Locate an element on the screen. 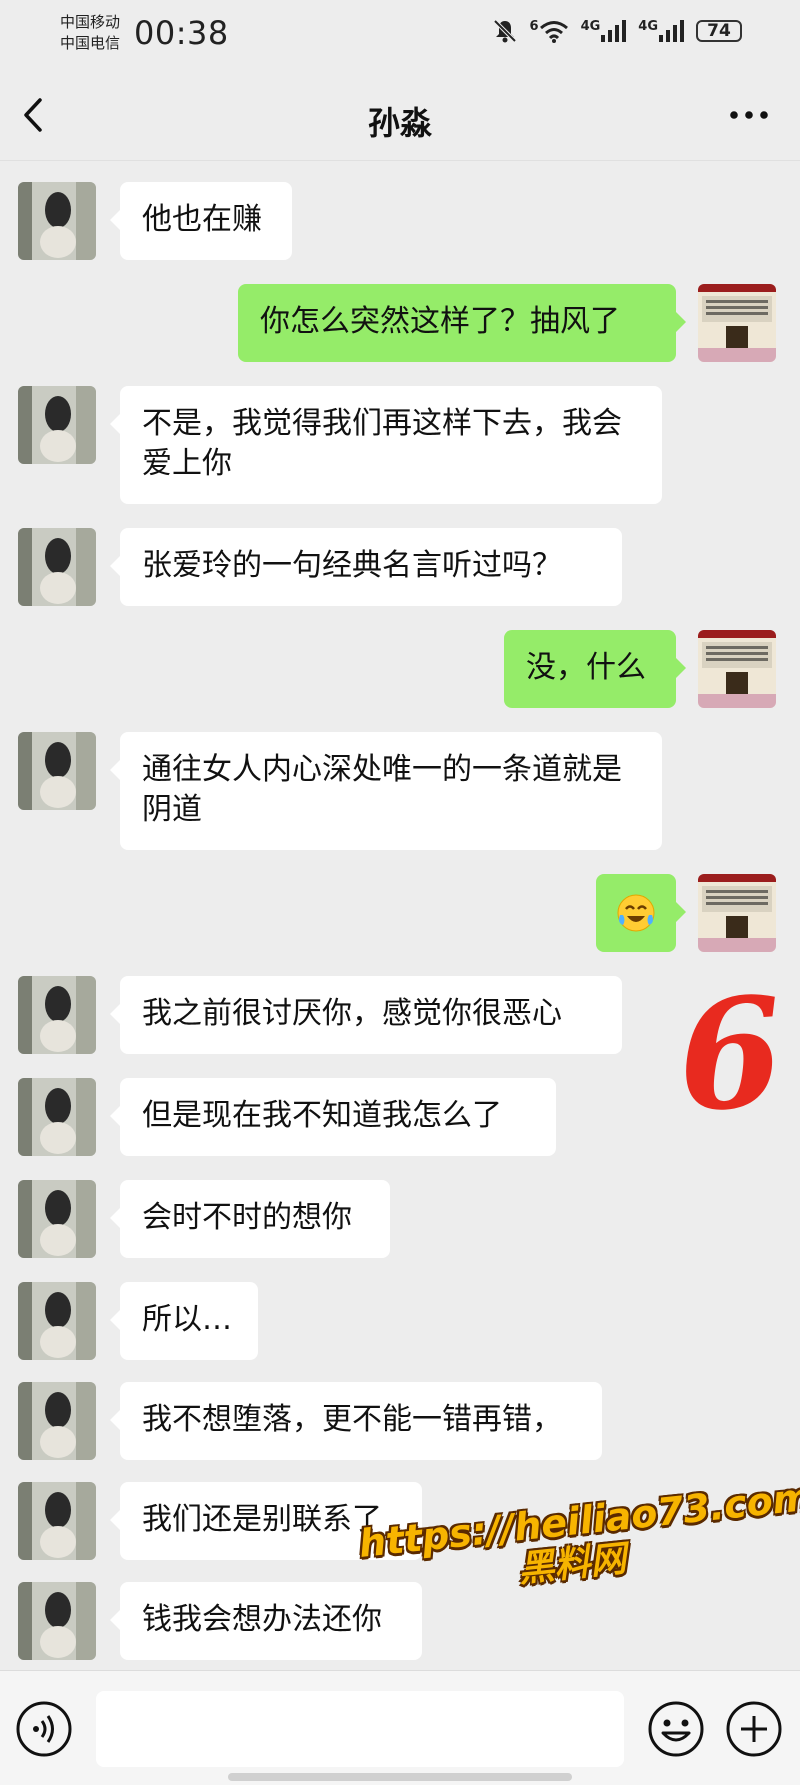 This screenshot has height=1785, width=800. incoming-message: 张爱玲的一句经典名言听过吗？ is located at coordinates (366, 567).